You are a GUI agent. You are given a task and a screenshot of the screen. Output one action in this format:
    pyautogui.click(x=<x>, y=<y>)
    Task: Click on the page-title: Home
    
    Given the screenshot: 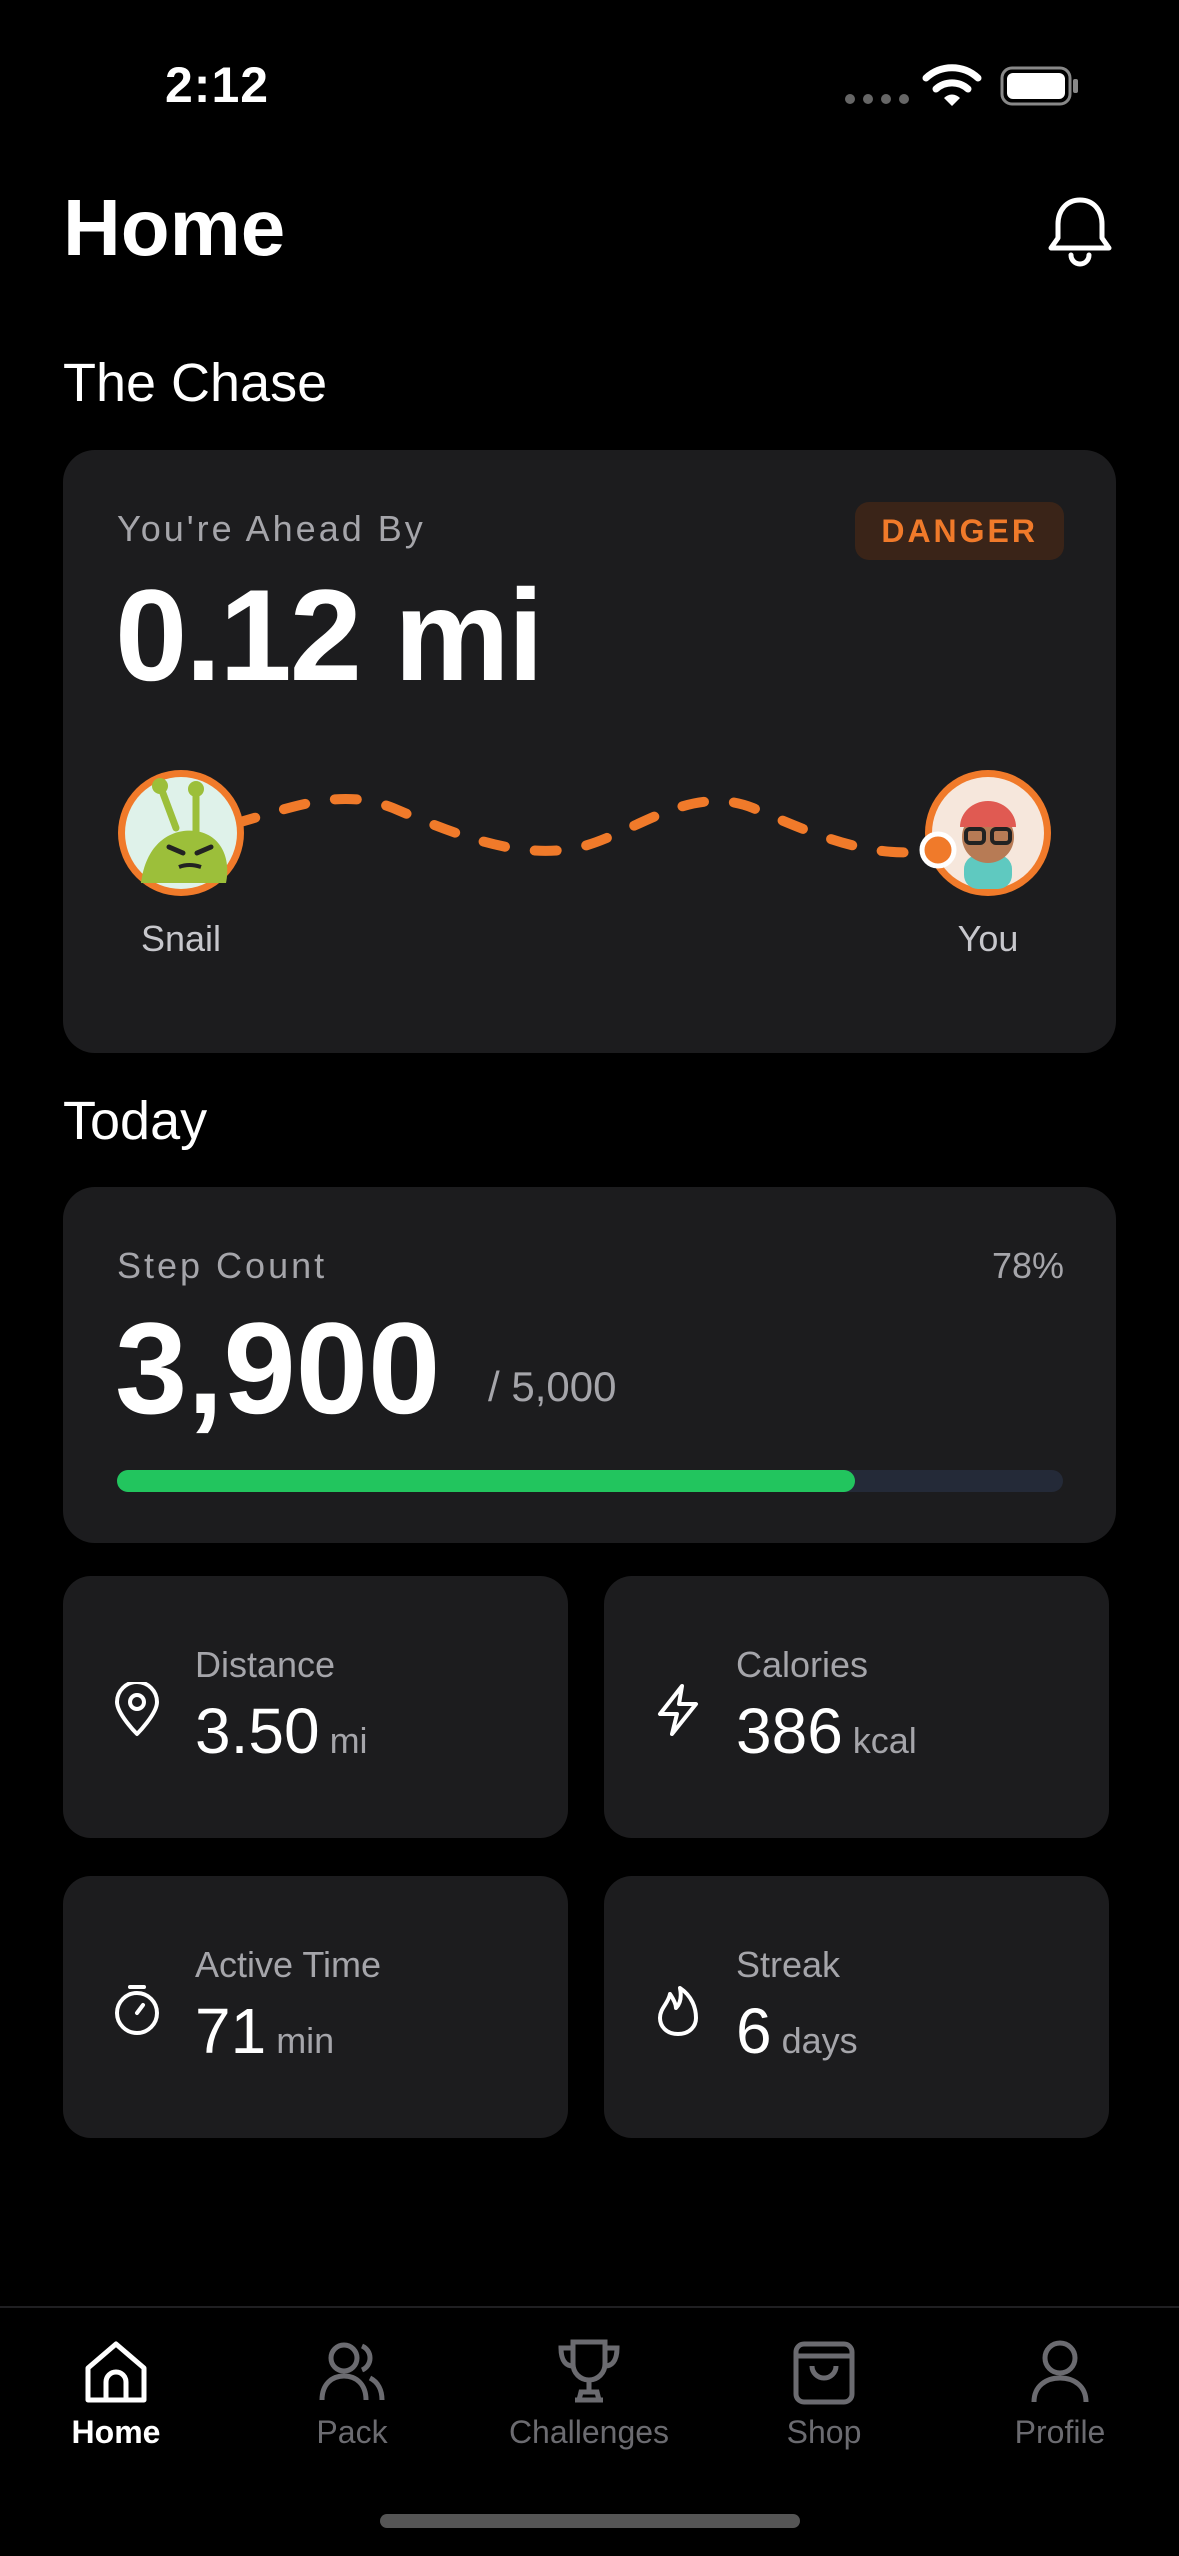 What is the action you would take?
    pyautogui.click(x=174, y=227)
    